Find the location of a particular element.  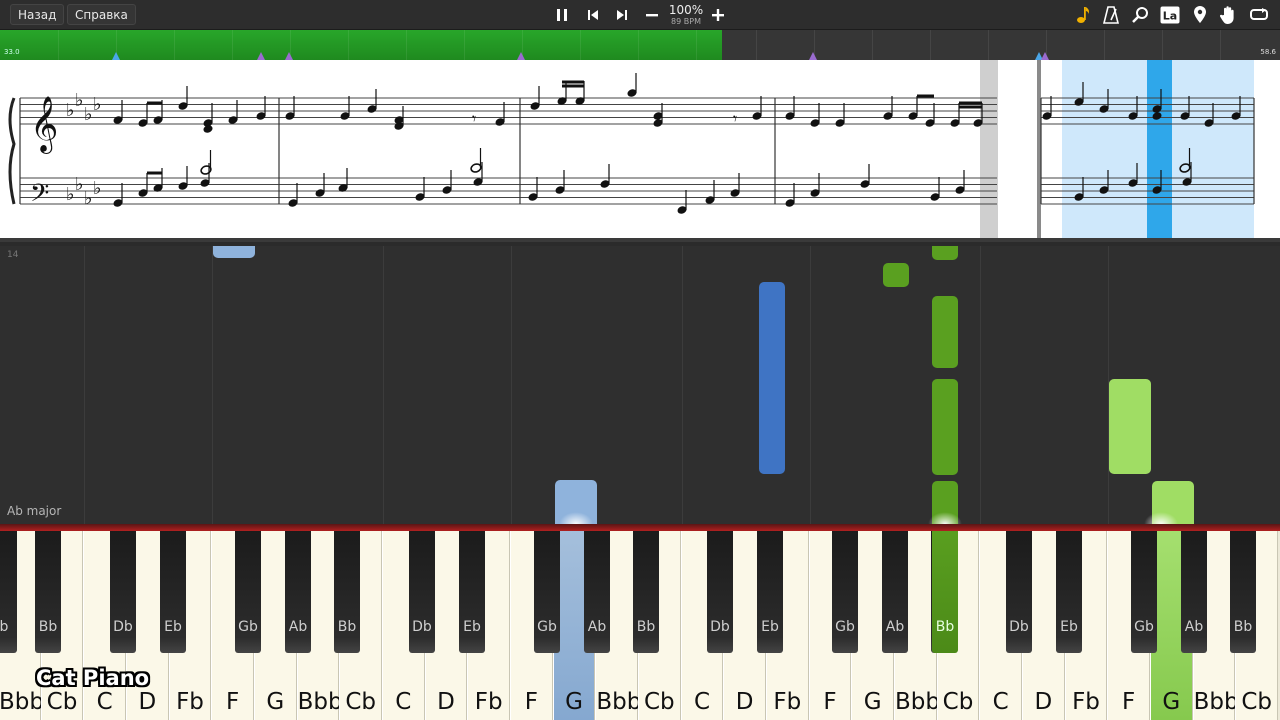

note-name-icon: La is located at coordinates (1170, 15).